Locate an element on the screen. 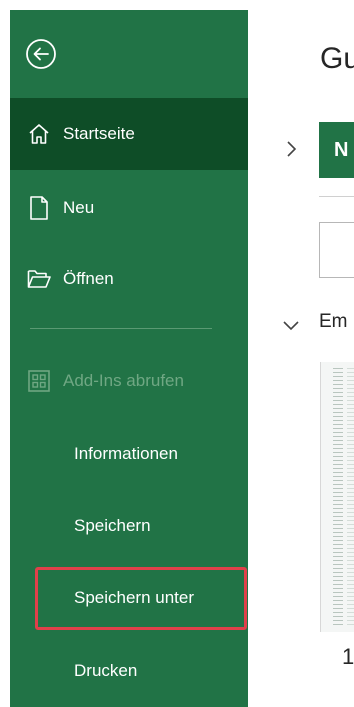  back-button is located at coordinates (41, 54).